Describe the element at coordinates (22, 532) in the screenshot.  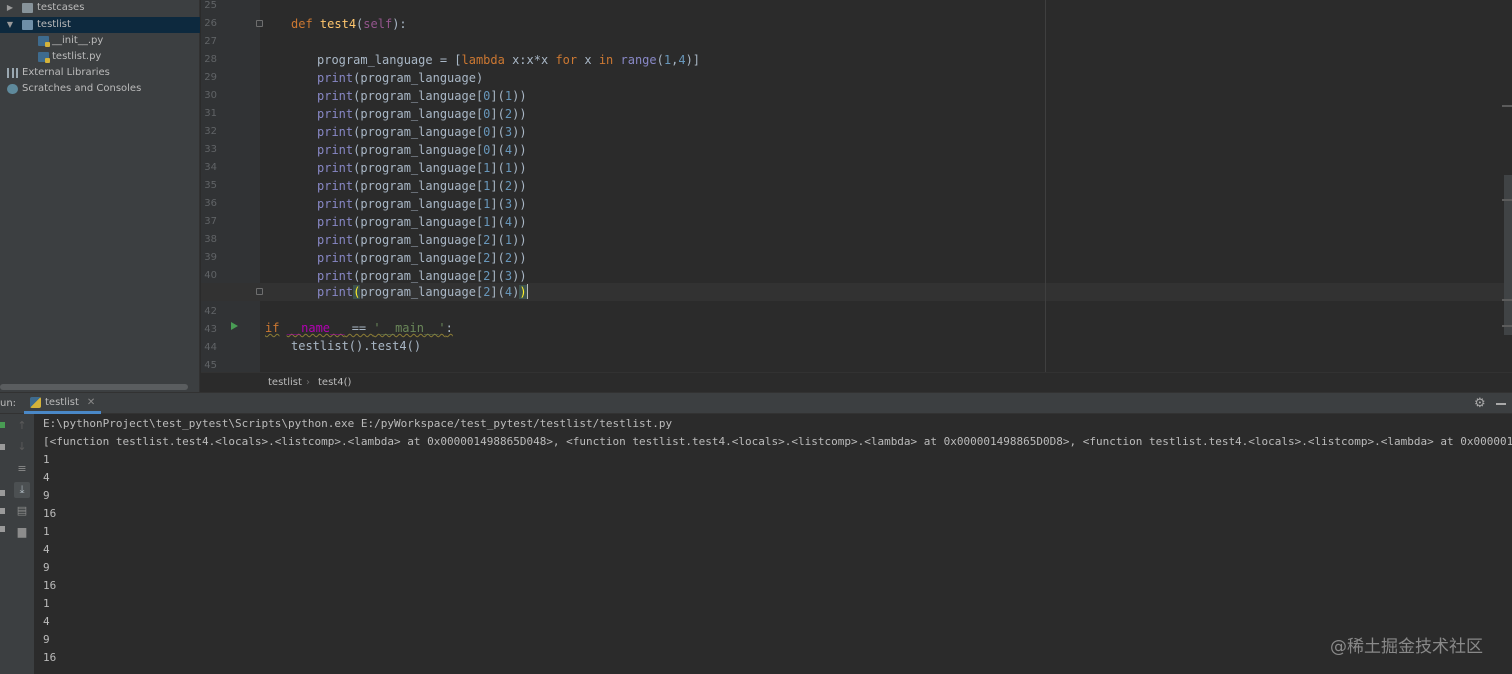
I see `trash-icon: ▆` at that location.